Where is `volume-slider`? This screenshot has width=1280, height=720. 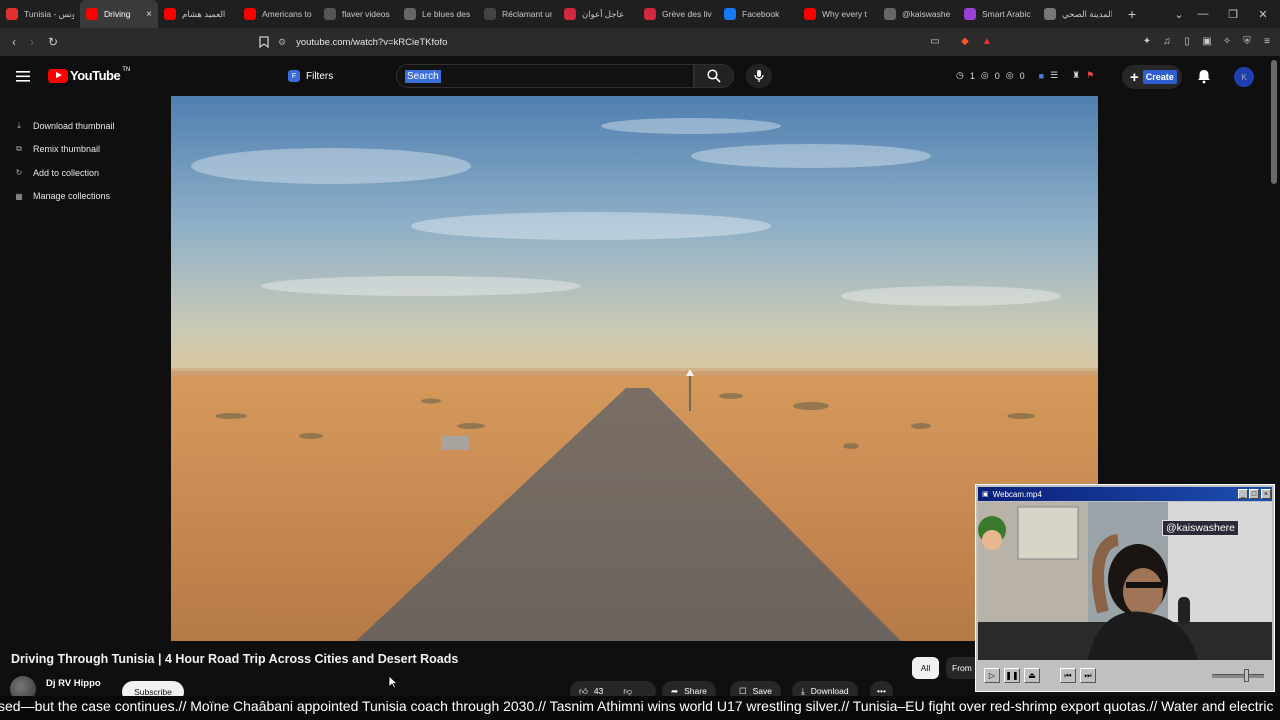
volume-slider is located at coordinates (1238, 676).